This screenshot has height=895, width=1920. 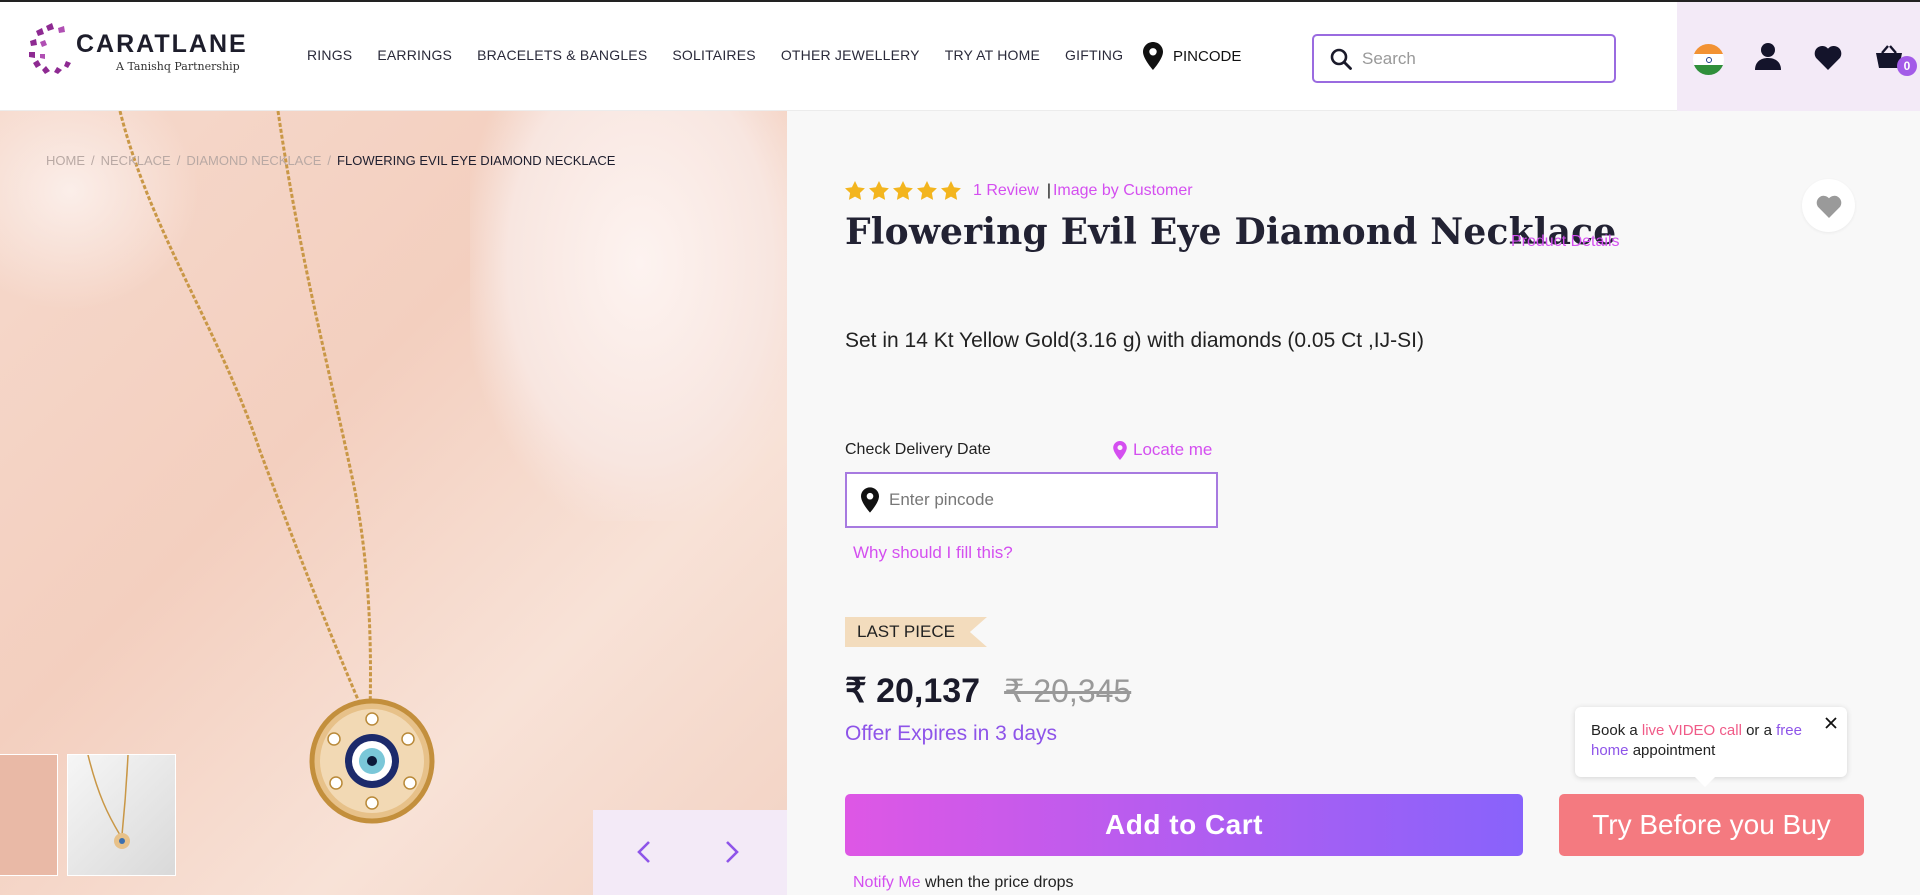 I want to click on pincode-label: PINCODE, so click(x=1207, y=56).